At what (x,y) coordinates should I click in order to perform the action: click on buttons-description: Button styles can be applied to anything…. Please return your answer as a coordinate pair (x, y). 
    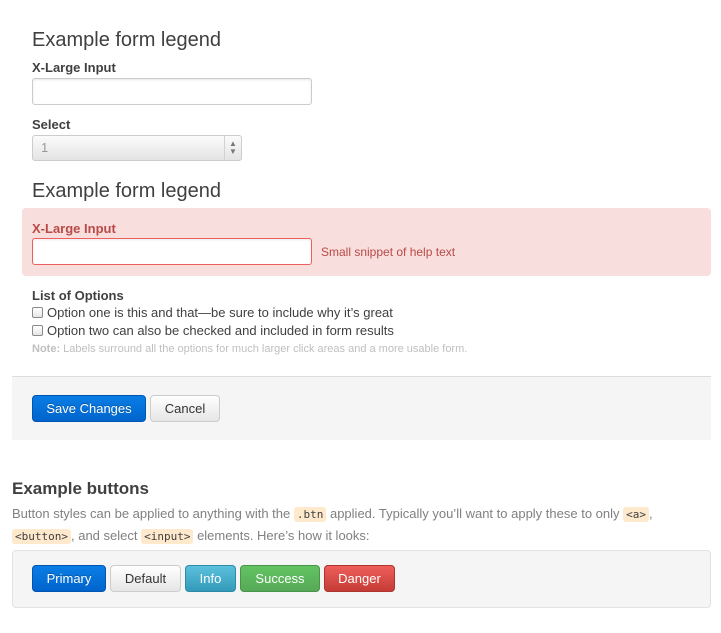
    Looking at the image, I should click on (357, 525).